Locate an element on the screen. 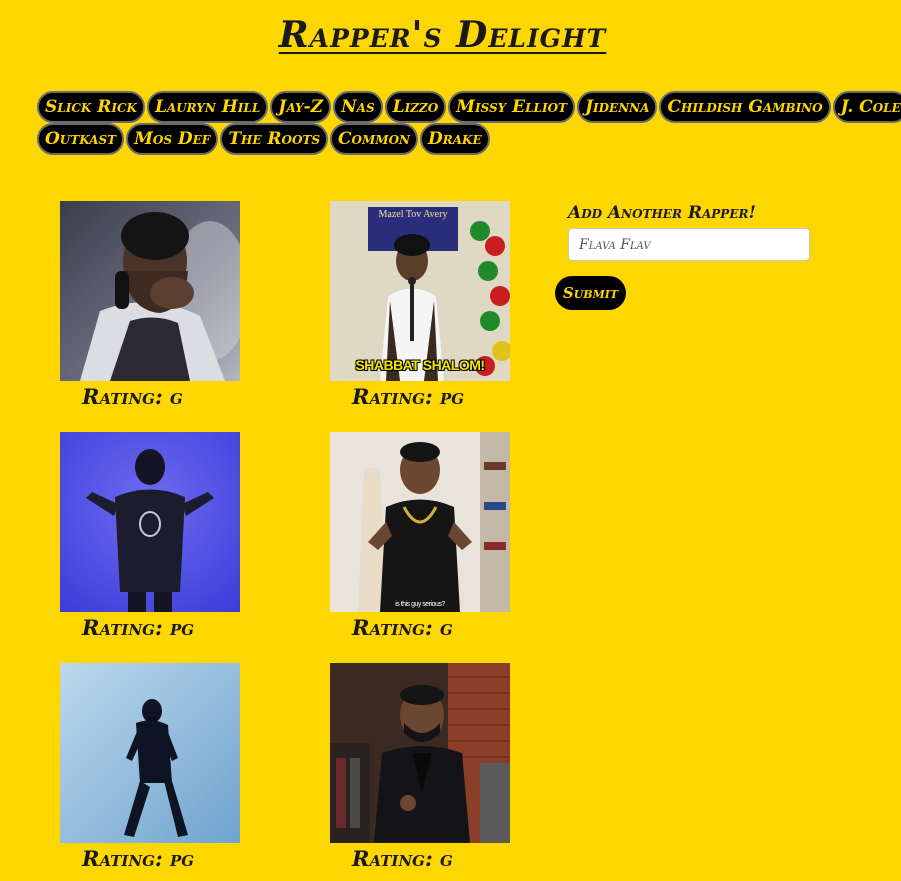 Image resolution: width=901 pixels, height=881 pixels. rapper-button-jay-z: Jay-Z is located at coordinates (301, 107).